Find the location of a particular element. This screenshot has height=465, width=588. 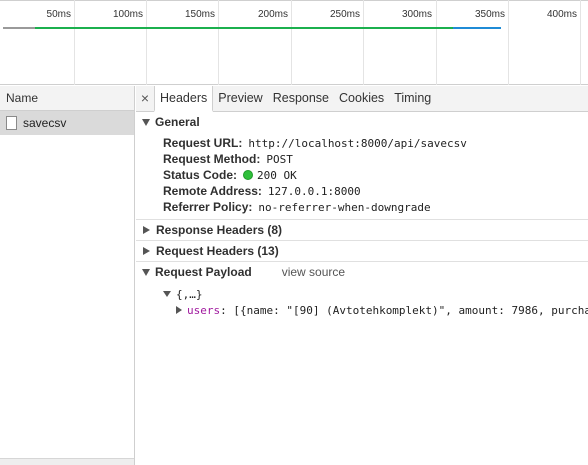

timeline-tick-label: 400ms is located at coordinates (561, 14).